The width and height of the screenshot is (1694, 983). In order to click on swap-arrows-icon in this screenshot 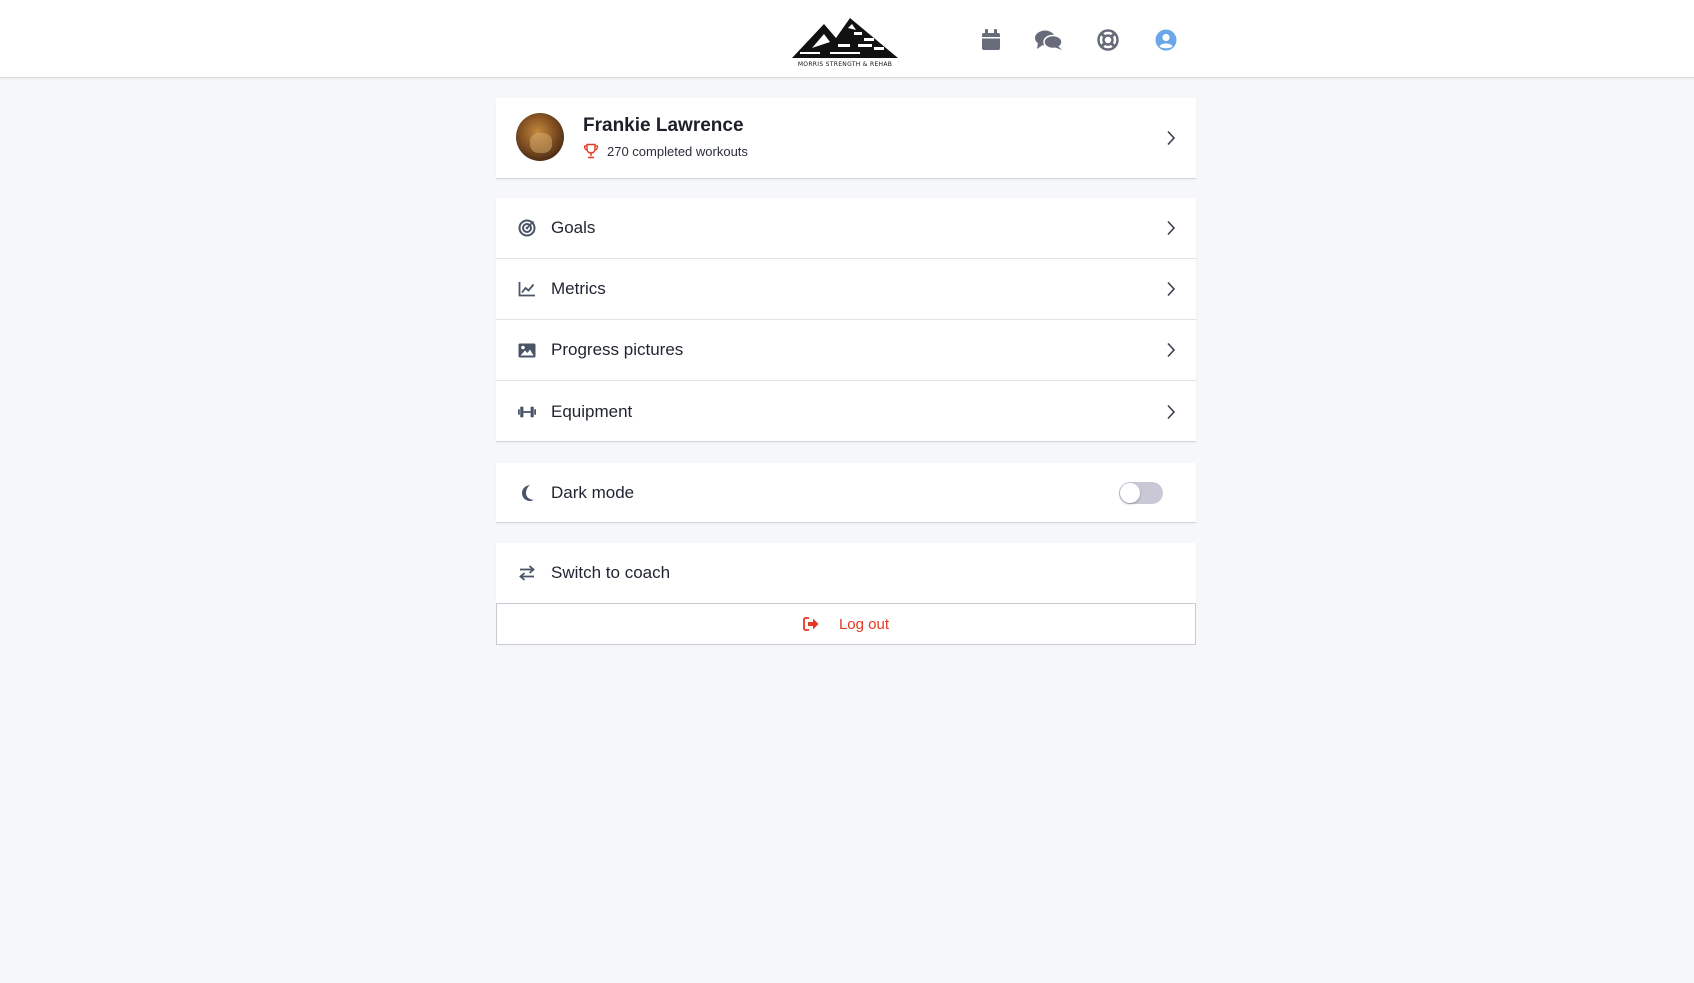, I will do `click(527, 573)`.